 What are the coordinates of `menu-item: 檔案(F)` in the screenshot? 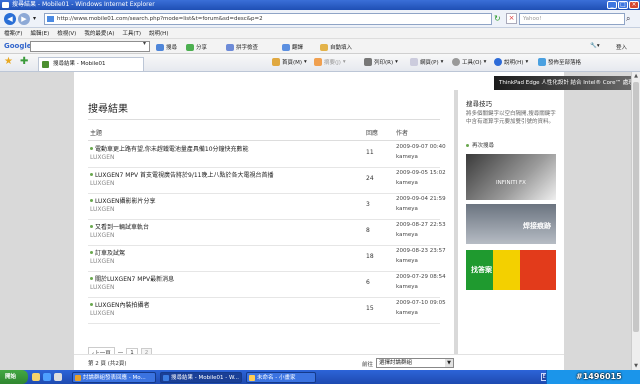 It's located at (13, 33).